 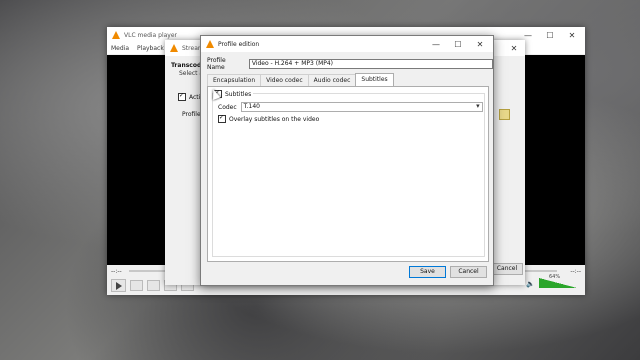 I want to click on dialog-titlebar: Profile edition — ☐ ✕, so click(x=347, y=44).